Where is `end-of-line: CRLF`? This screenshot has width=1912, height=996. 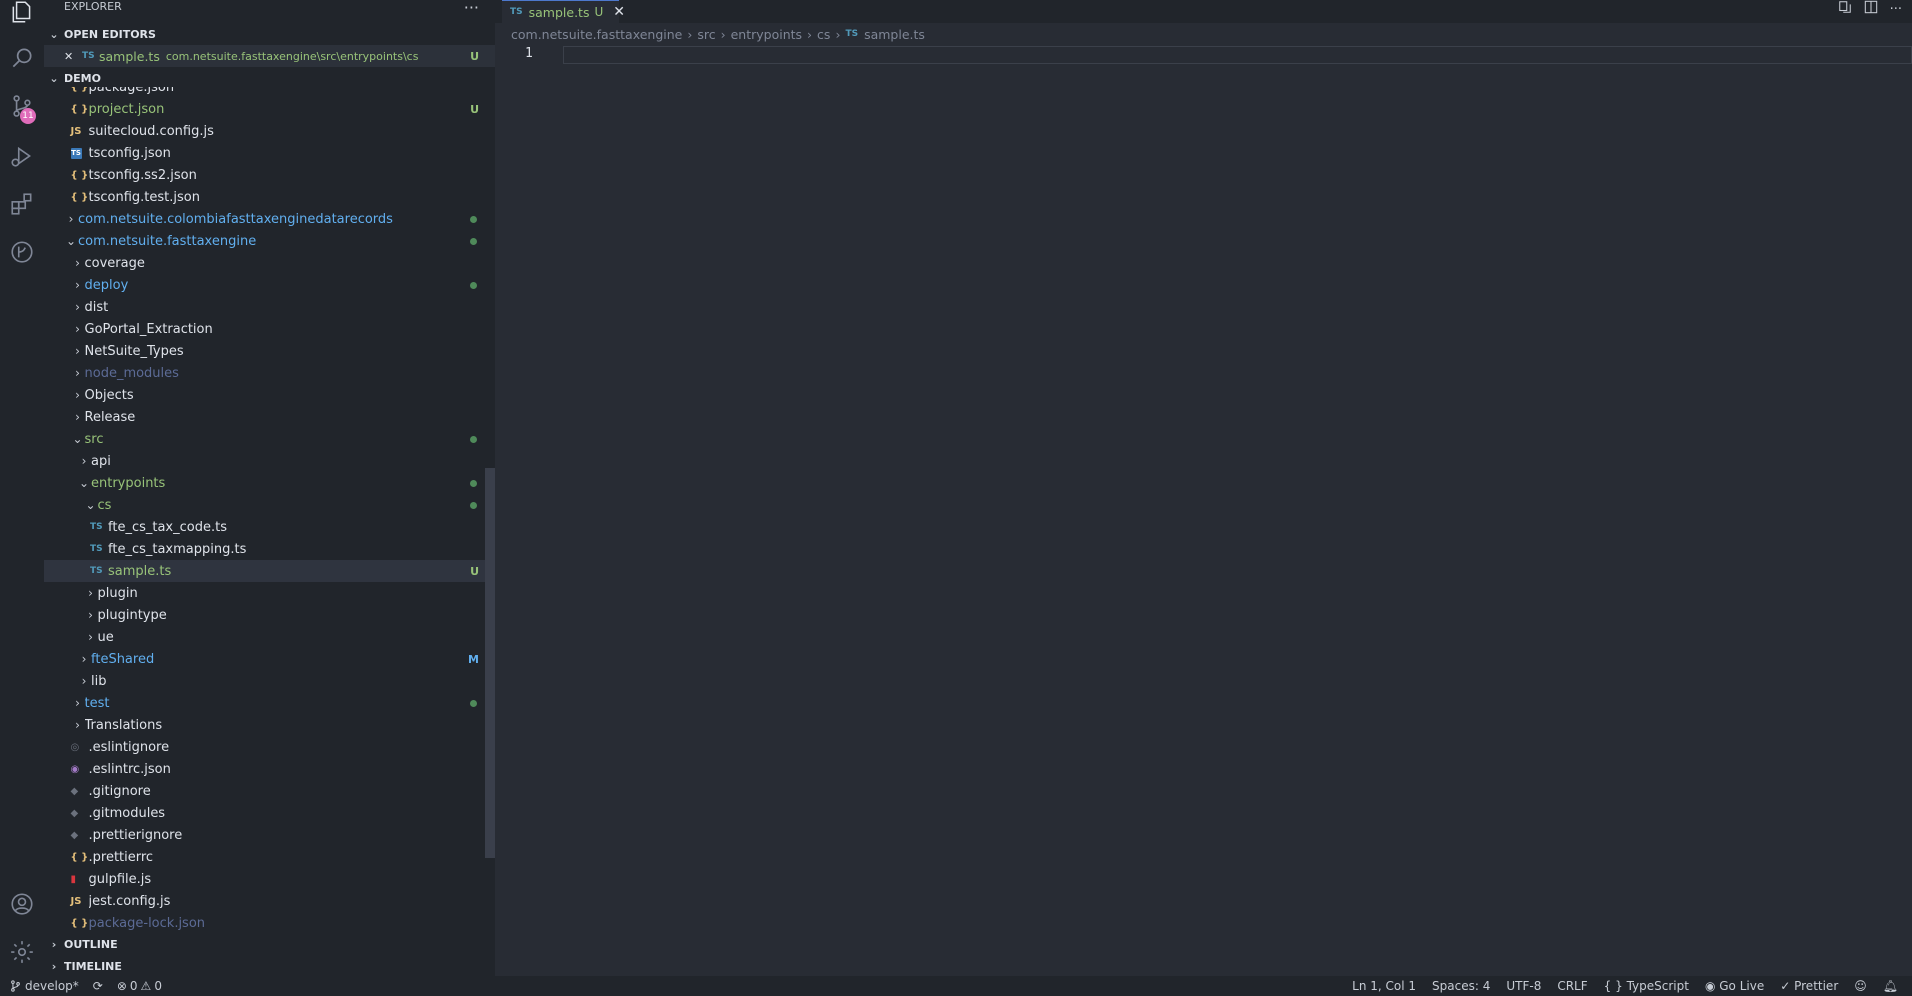
end-of-line: CRLF is located at coordinates (1572, 986).